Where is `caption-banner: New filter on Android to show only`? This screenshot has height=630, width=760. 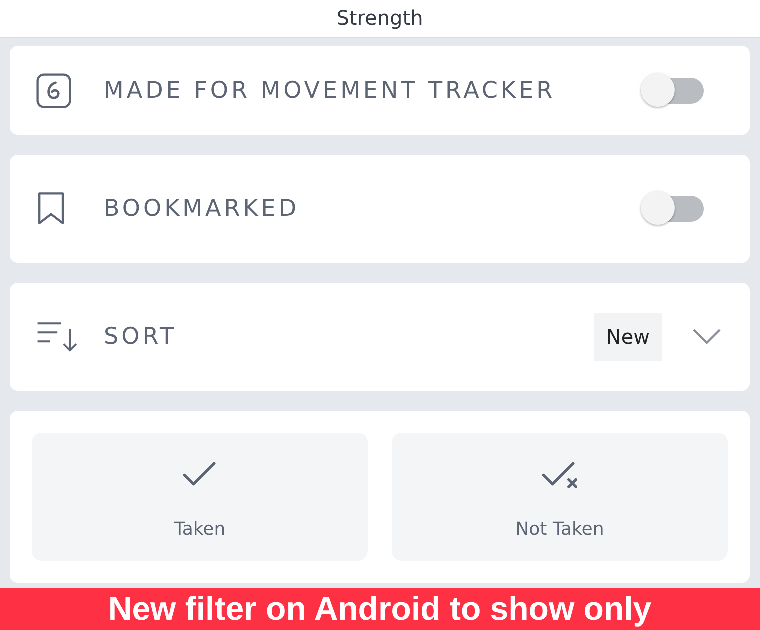
caption-banner: New filter on Android to show only is located at coordinates (380, 609).